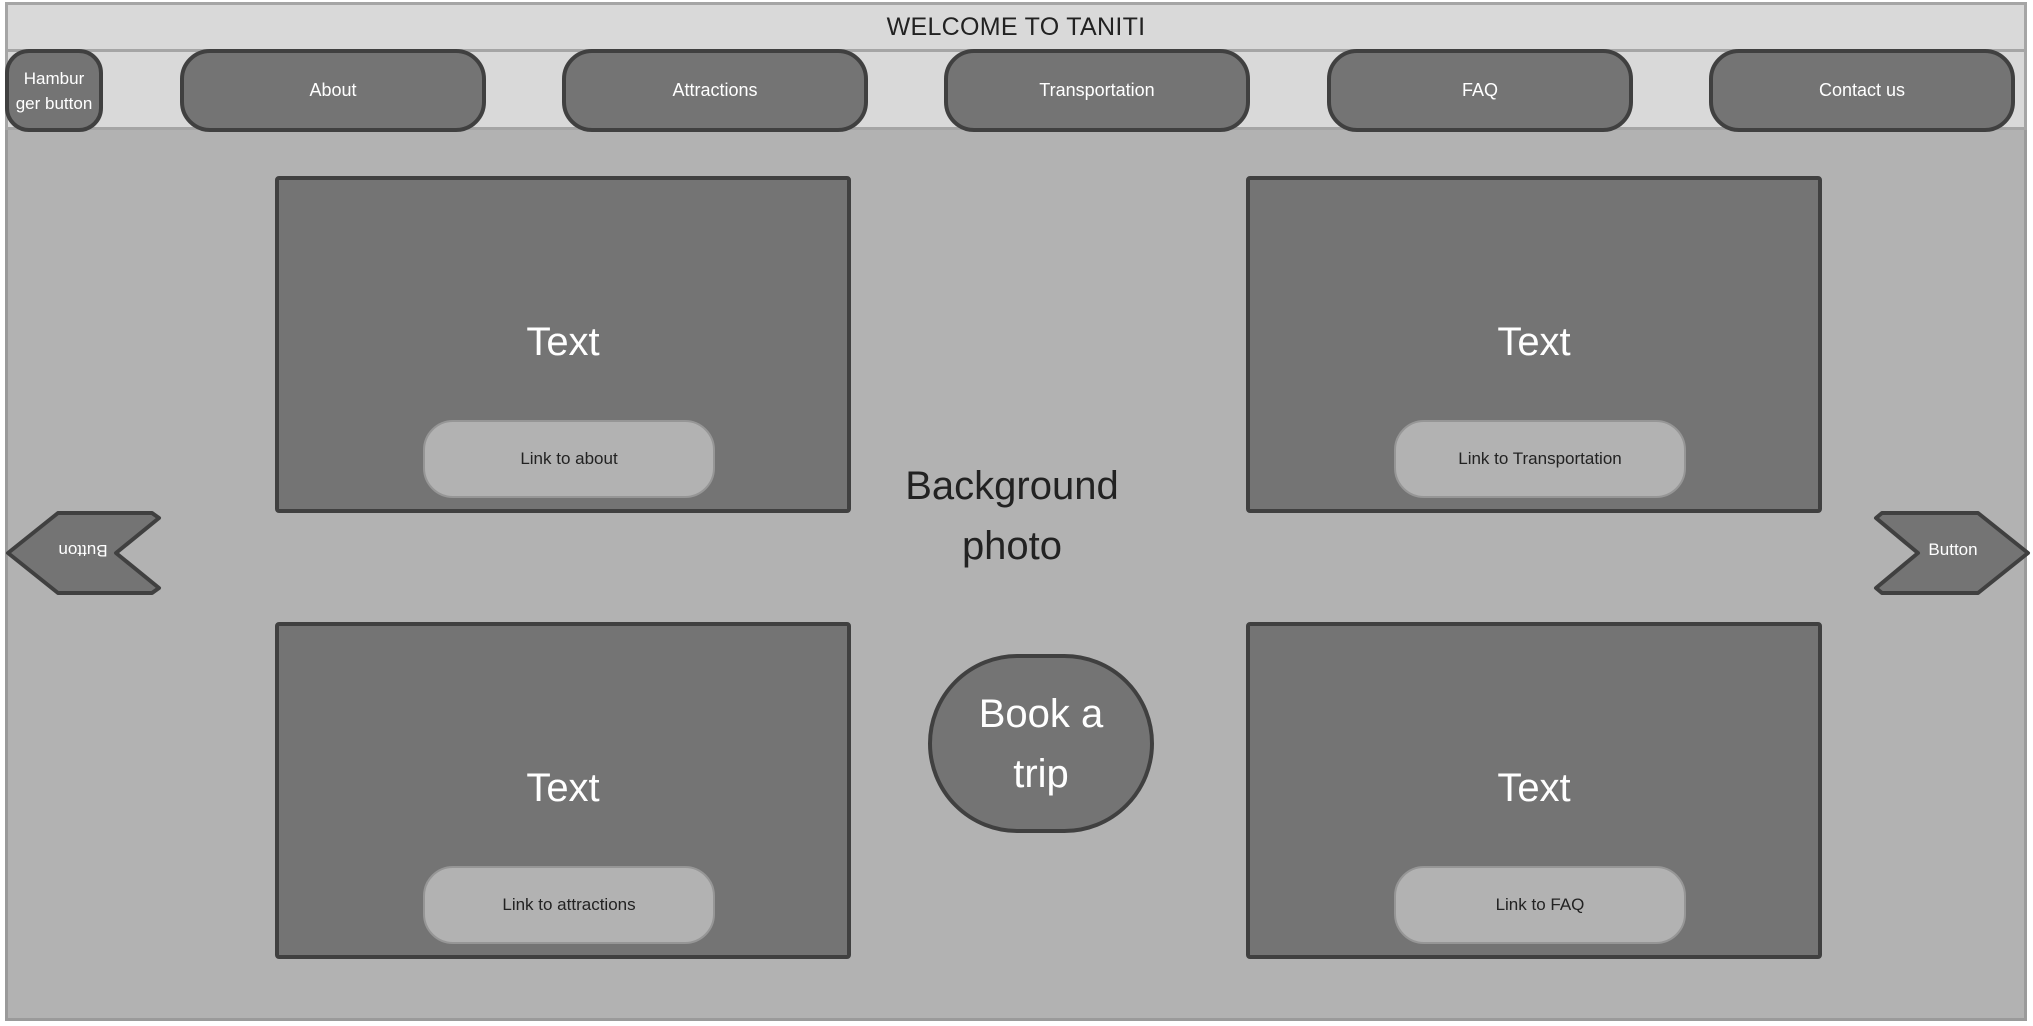 The height and width of the screenshot is (1026, 2033). Describe the element at coordinates (1862, 90) in the screenshot. I see `nav-contact-button: Contact us` at that location.